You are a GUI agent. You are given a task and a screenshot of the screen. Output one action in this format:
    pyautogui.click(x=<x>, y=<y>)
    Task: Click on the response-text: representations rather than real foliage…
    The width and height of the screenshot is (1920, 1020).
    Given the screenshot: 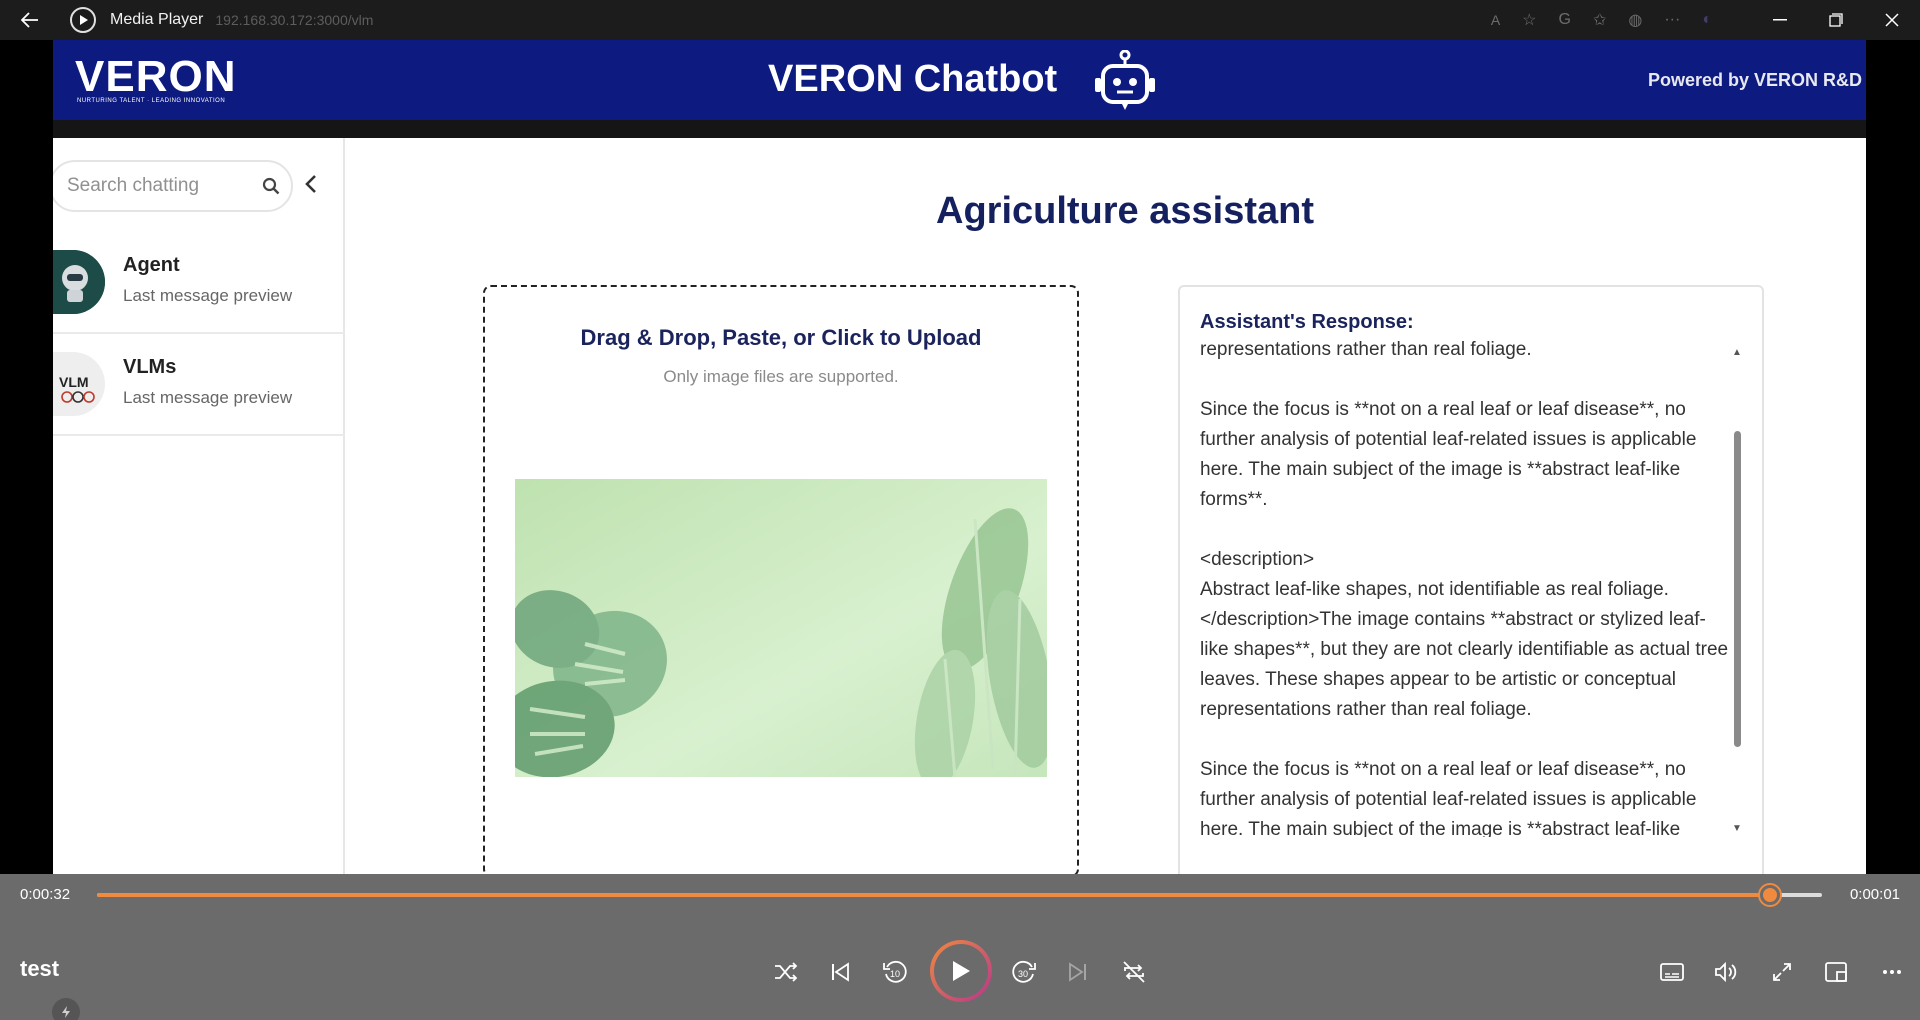 What is the action you would take?
    pyautogui.click(x=1464, y=588)
    